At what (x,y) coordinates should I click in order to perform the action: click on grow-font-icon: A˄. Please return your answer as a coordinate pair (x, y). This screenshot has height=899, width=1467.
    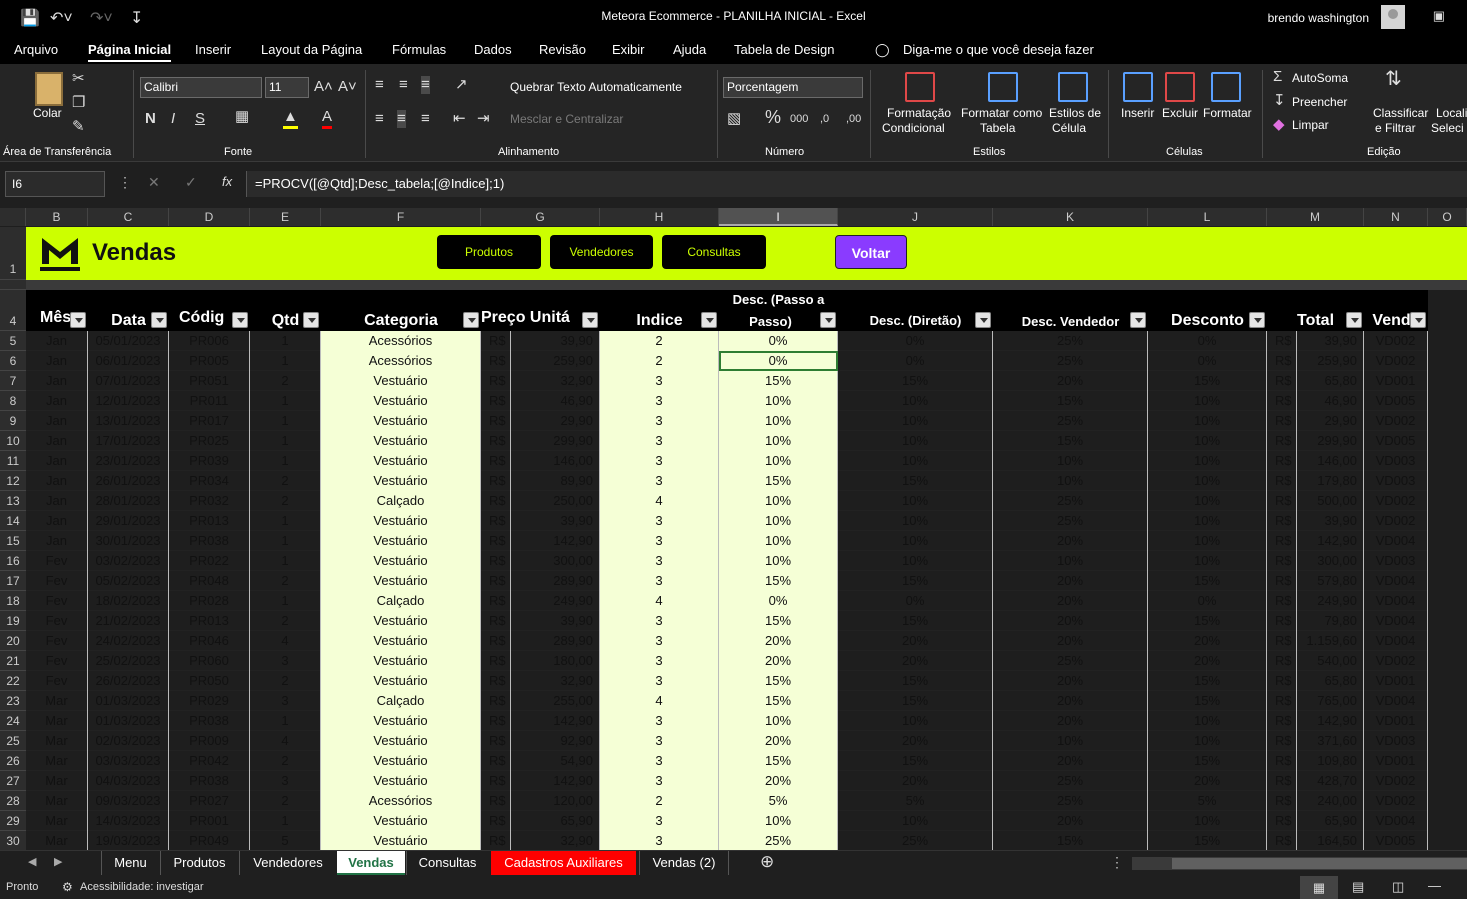
    Looking at the image, I should click on (323, 87).